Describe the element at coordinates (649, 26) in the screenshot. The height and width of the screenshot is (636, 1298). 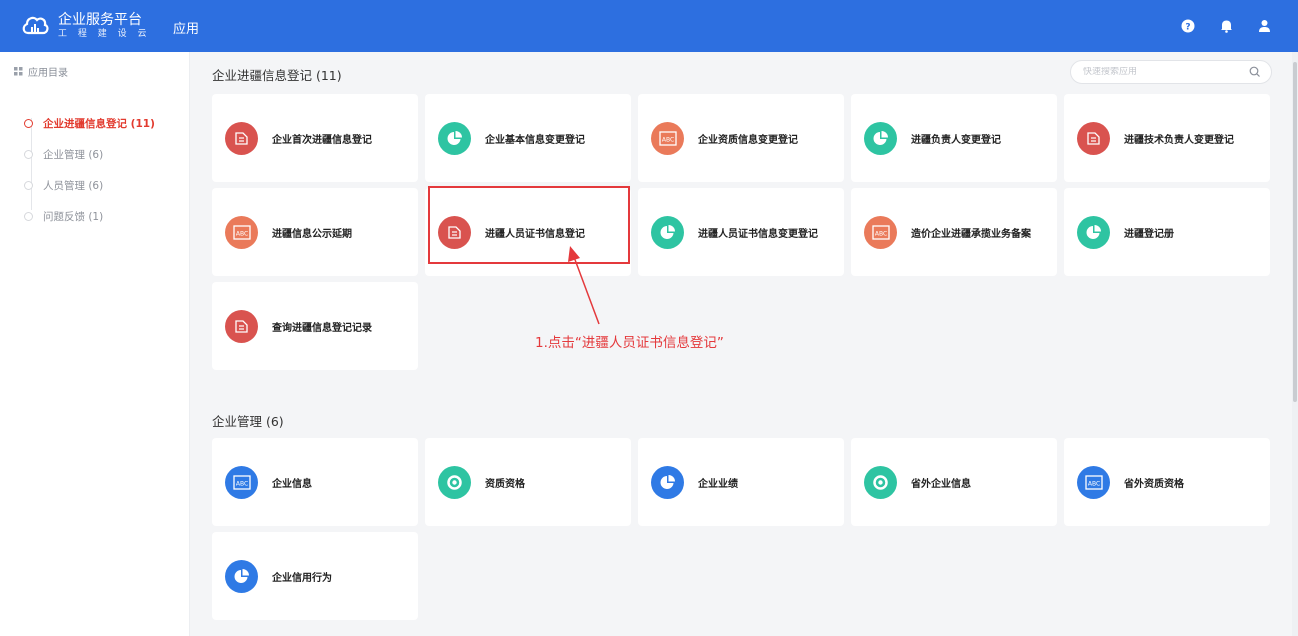
I see `top-navigation-bar: 企业服务平台 工 程 建 设 云 应用 ?` at that location.